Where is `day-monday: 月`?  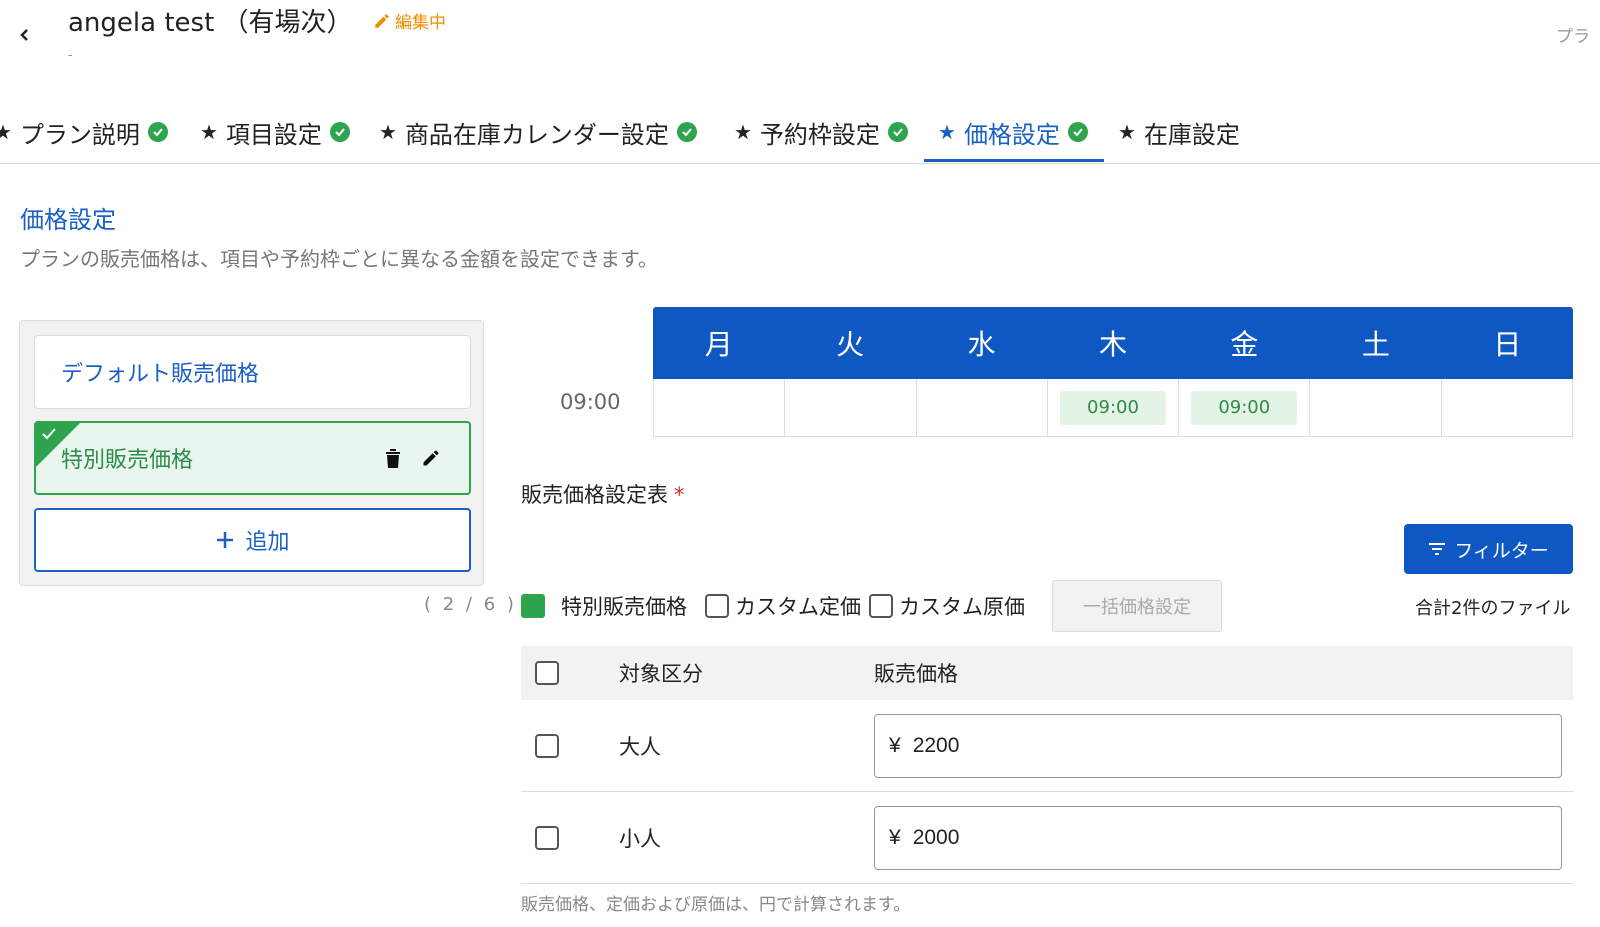
day-monday: 月 is located at coordinates (718, 344).